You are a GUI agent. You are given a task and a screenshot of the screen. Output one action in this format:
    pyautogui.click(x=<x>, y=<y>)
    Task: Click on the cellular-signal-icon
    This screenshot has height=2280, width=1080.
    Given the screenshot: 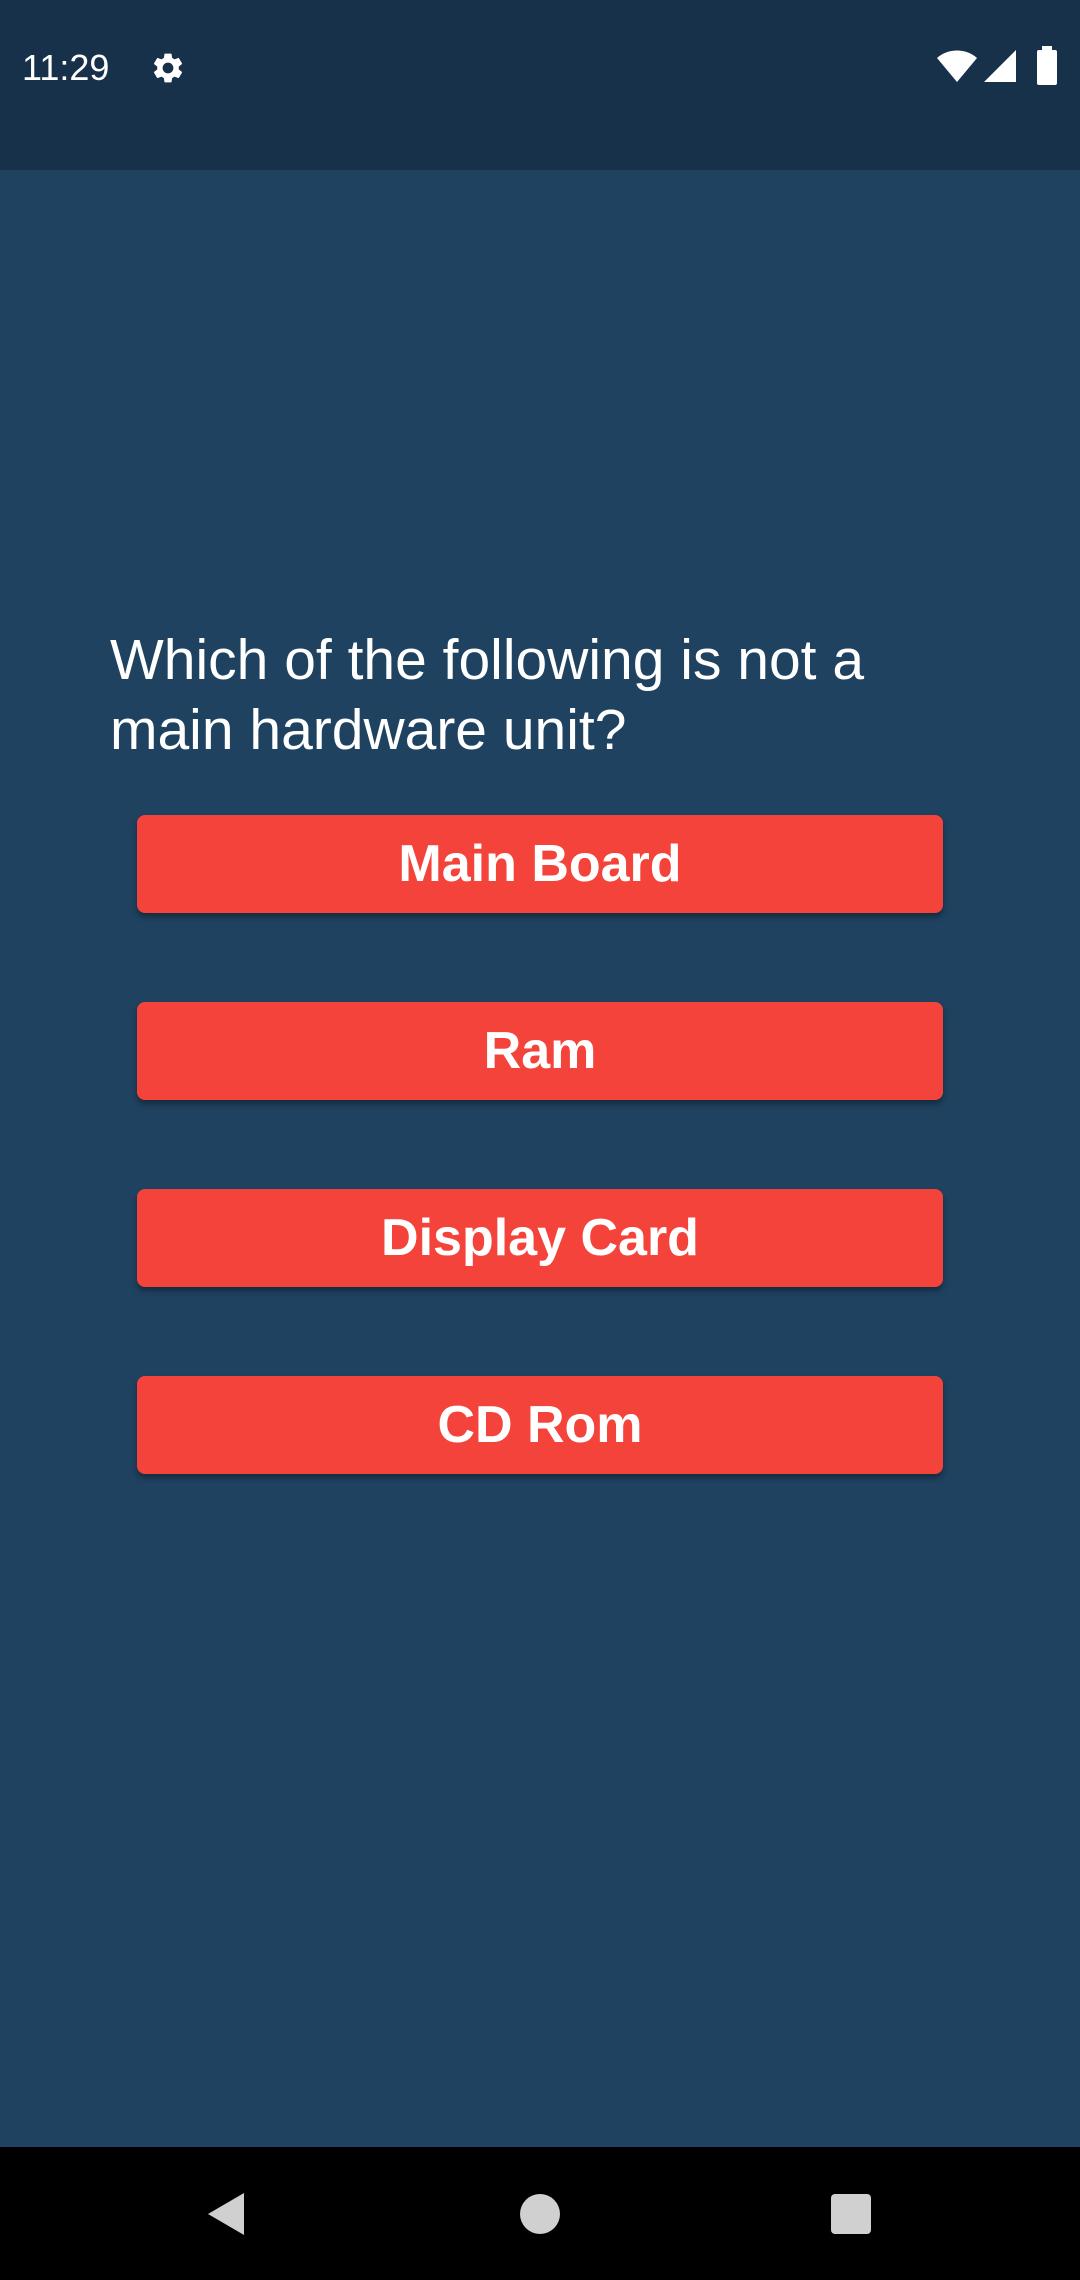 What is the action you would take?
    pyautogui.click(x=1000, y=66)
    